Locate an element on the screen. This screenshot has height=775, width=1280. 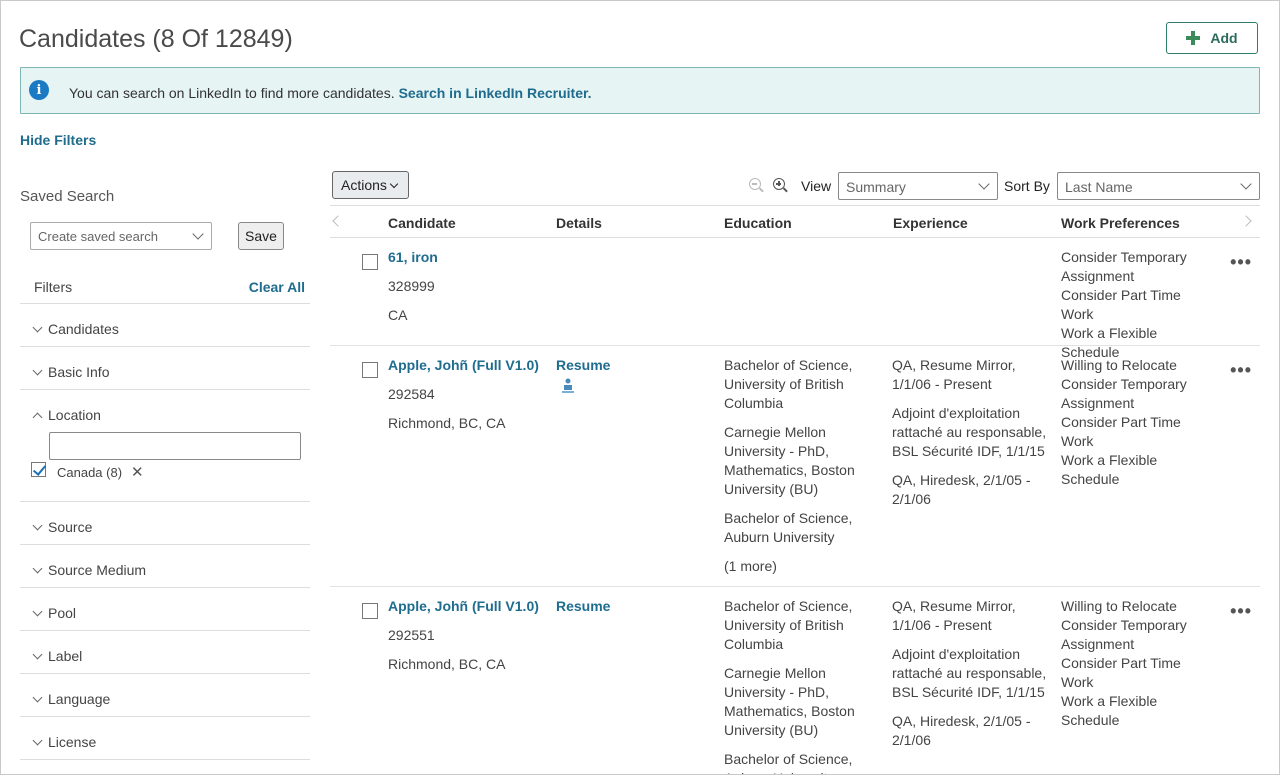
saved-search-placeholder: Create saved search is located at coordinates (98, 236).